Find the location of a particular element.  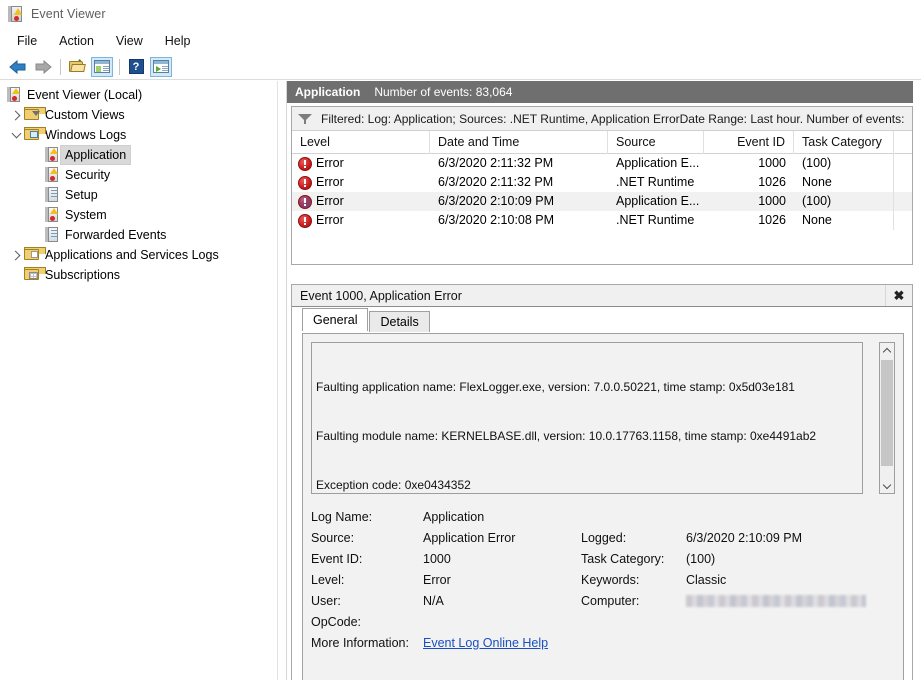

tree-item-setup: Setup is located at coordinates (143, 195).